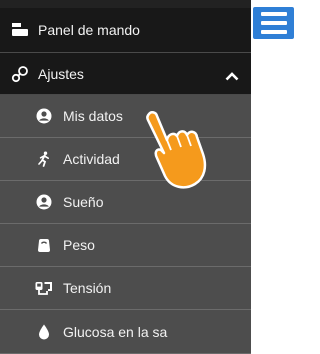 This screenshot has height=354, width=320. What do you see at coordinates (178, 152) in the screenshot?
I see `pointing-hand-icon` at bounding box center [178, 152].